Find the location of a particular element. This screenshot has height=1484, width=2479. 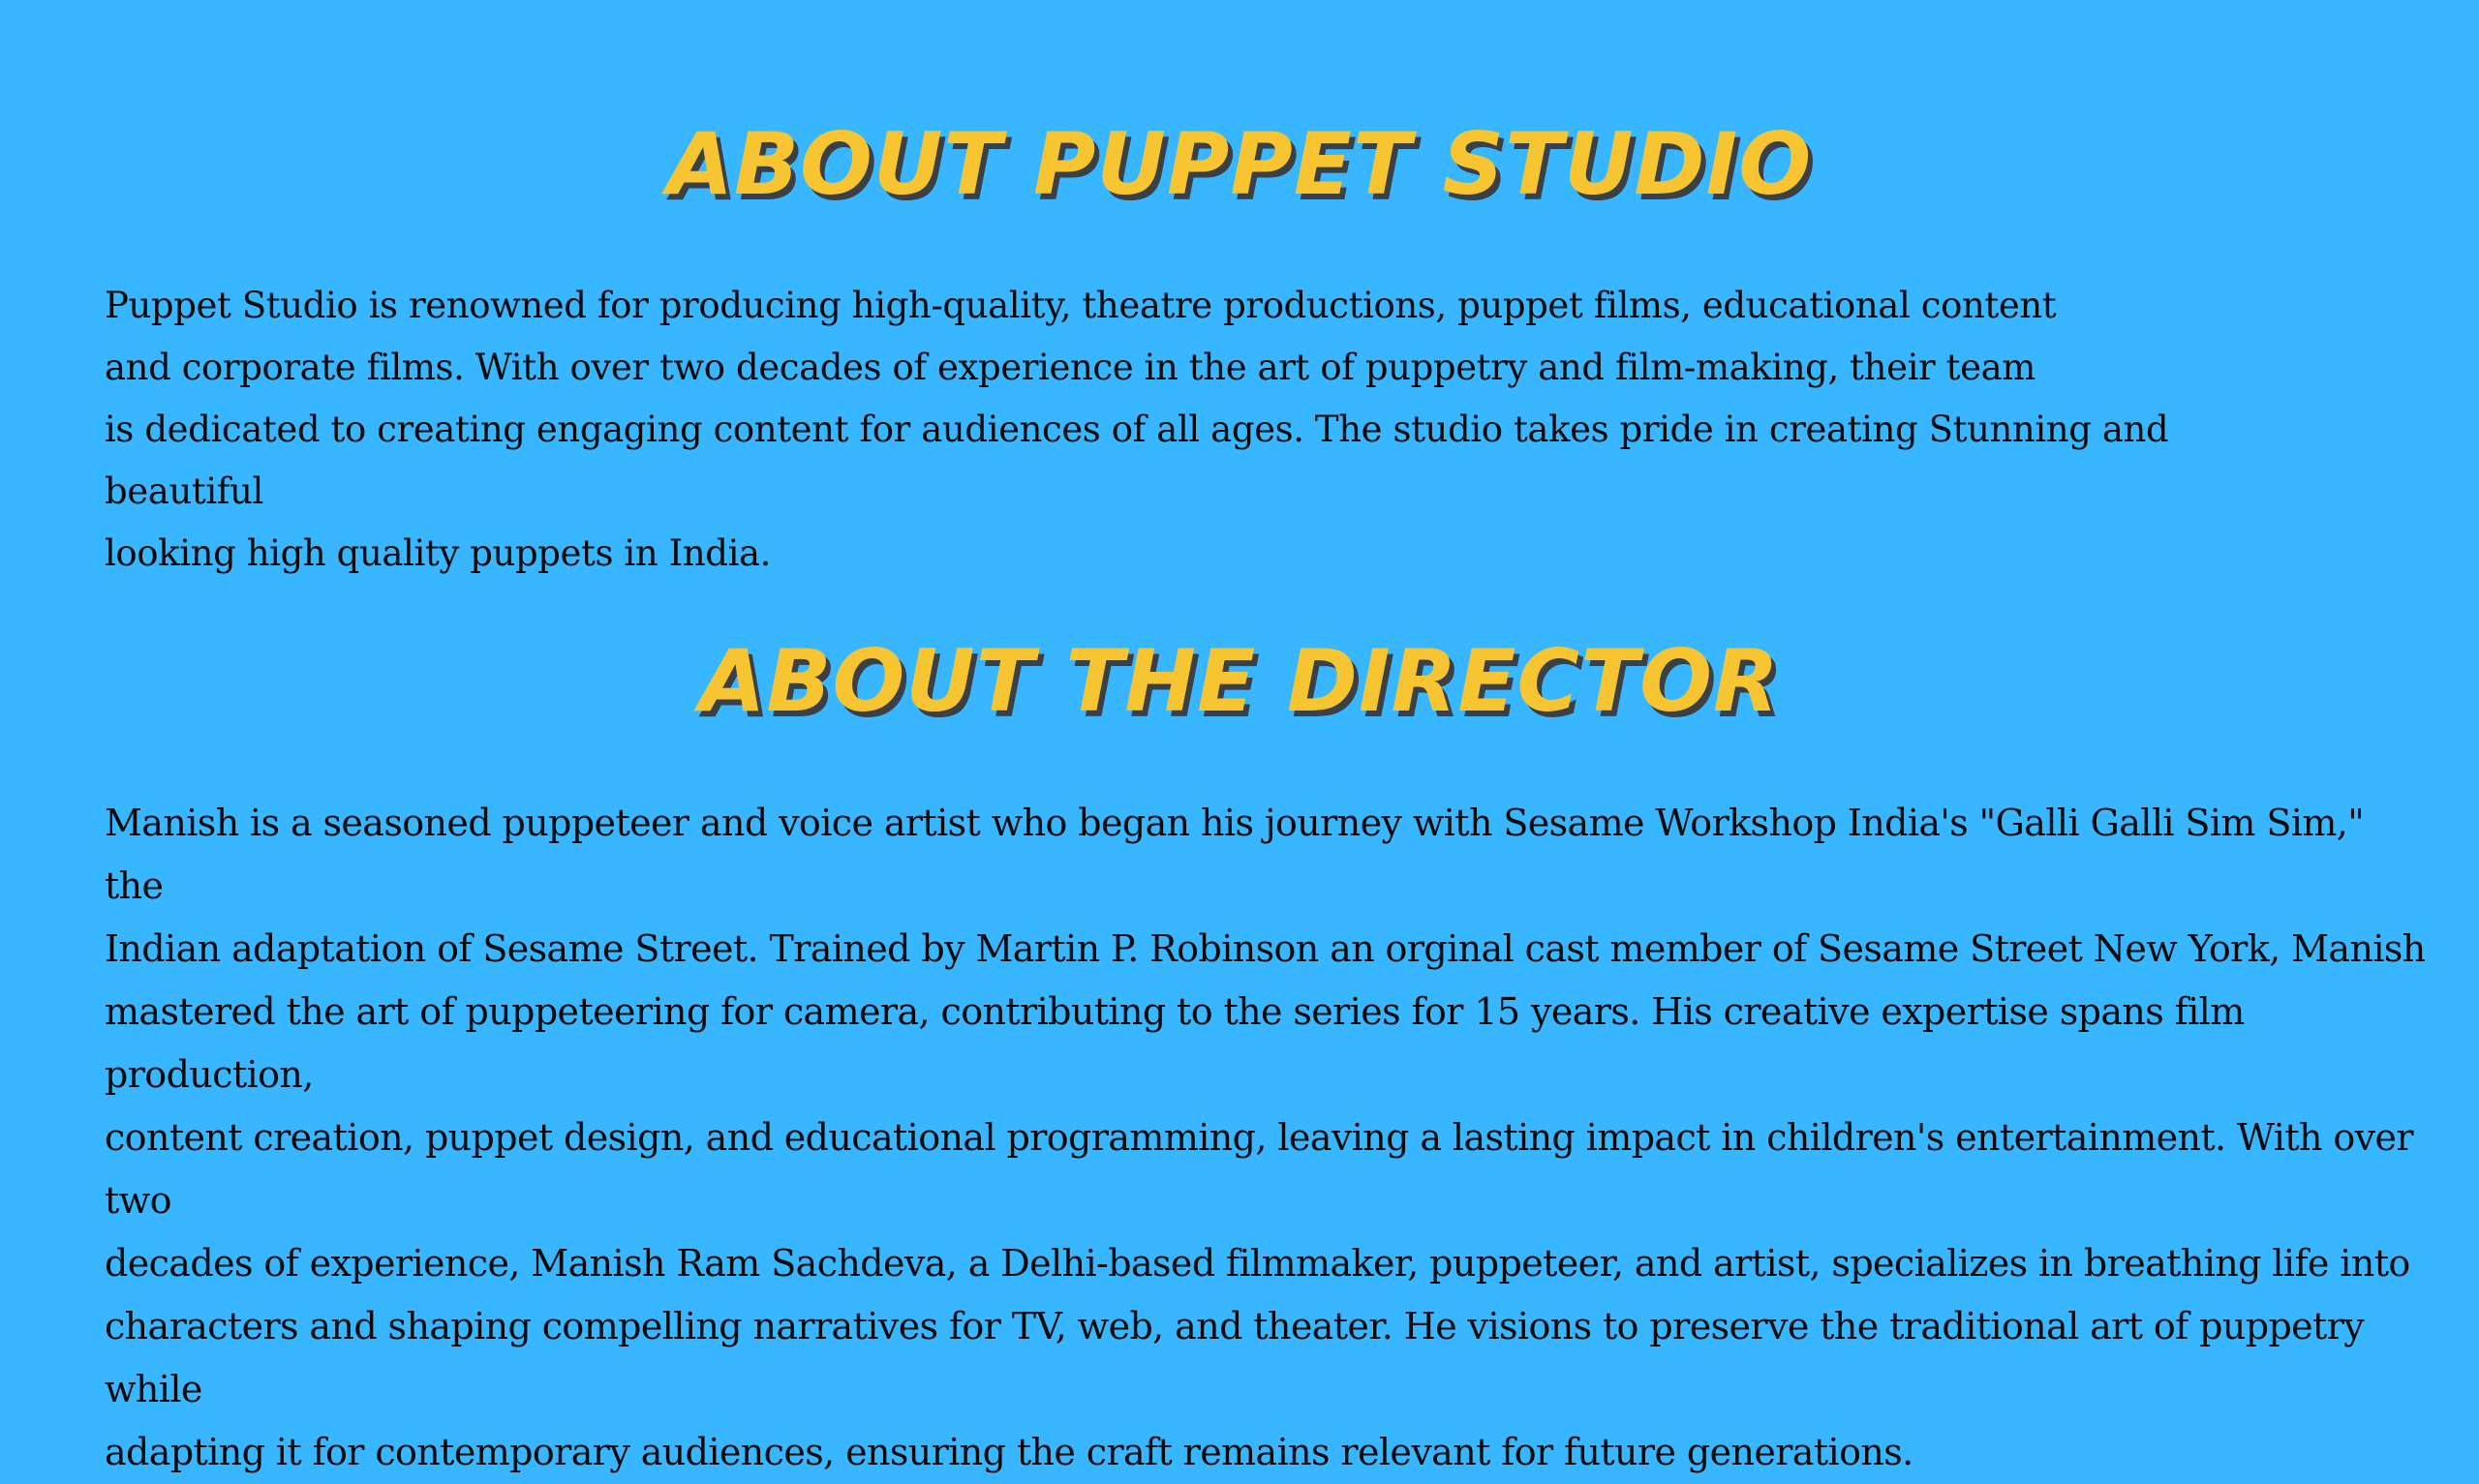

about-director-heading: ABOUT THE DIRECTOR is located at coordinates (1239, 681).